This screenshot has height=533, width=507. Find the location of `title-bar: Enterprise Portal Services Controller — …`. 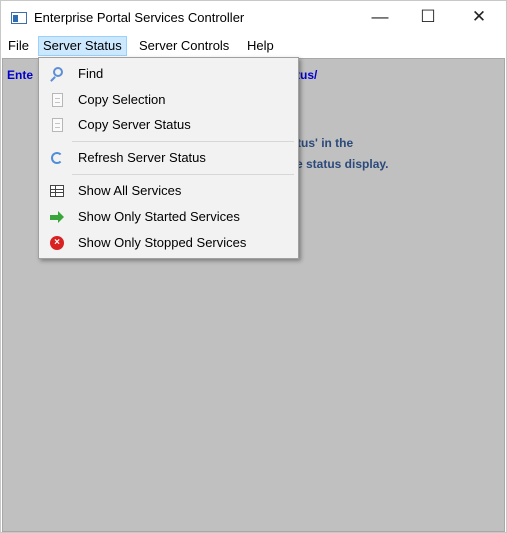

title-bar: Enterprise Portal Services Controller — … is located at coordinates (253, 18).